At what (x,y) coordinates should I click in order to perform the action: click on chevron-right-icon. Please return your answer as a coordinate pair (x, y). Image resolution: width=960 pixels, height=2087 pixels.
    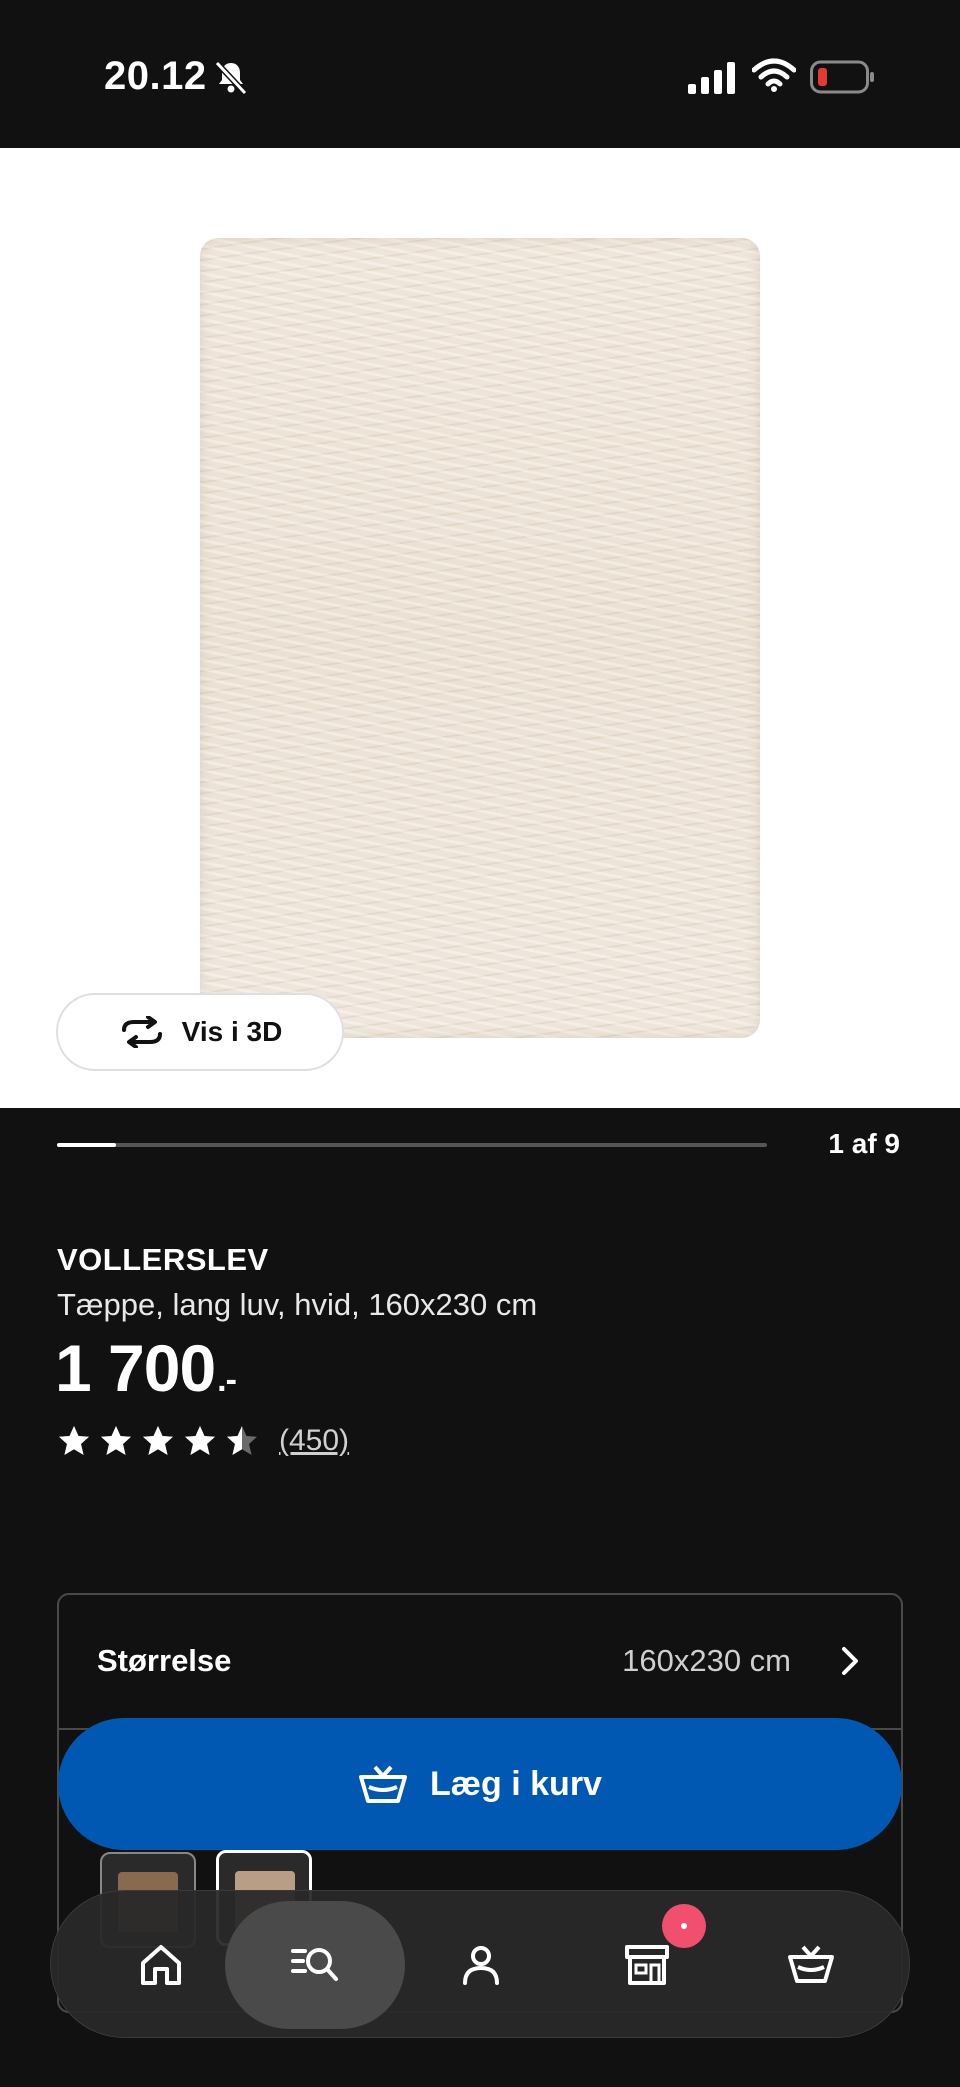
    Looking at the image, I should click on (850, 1661).